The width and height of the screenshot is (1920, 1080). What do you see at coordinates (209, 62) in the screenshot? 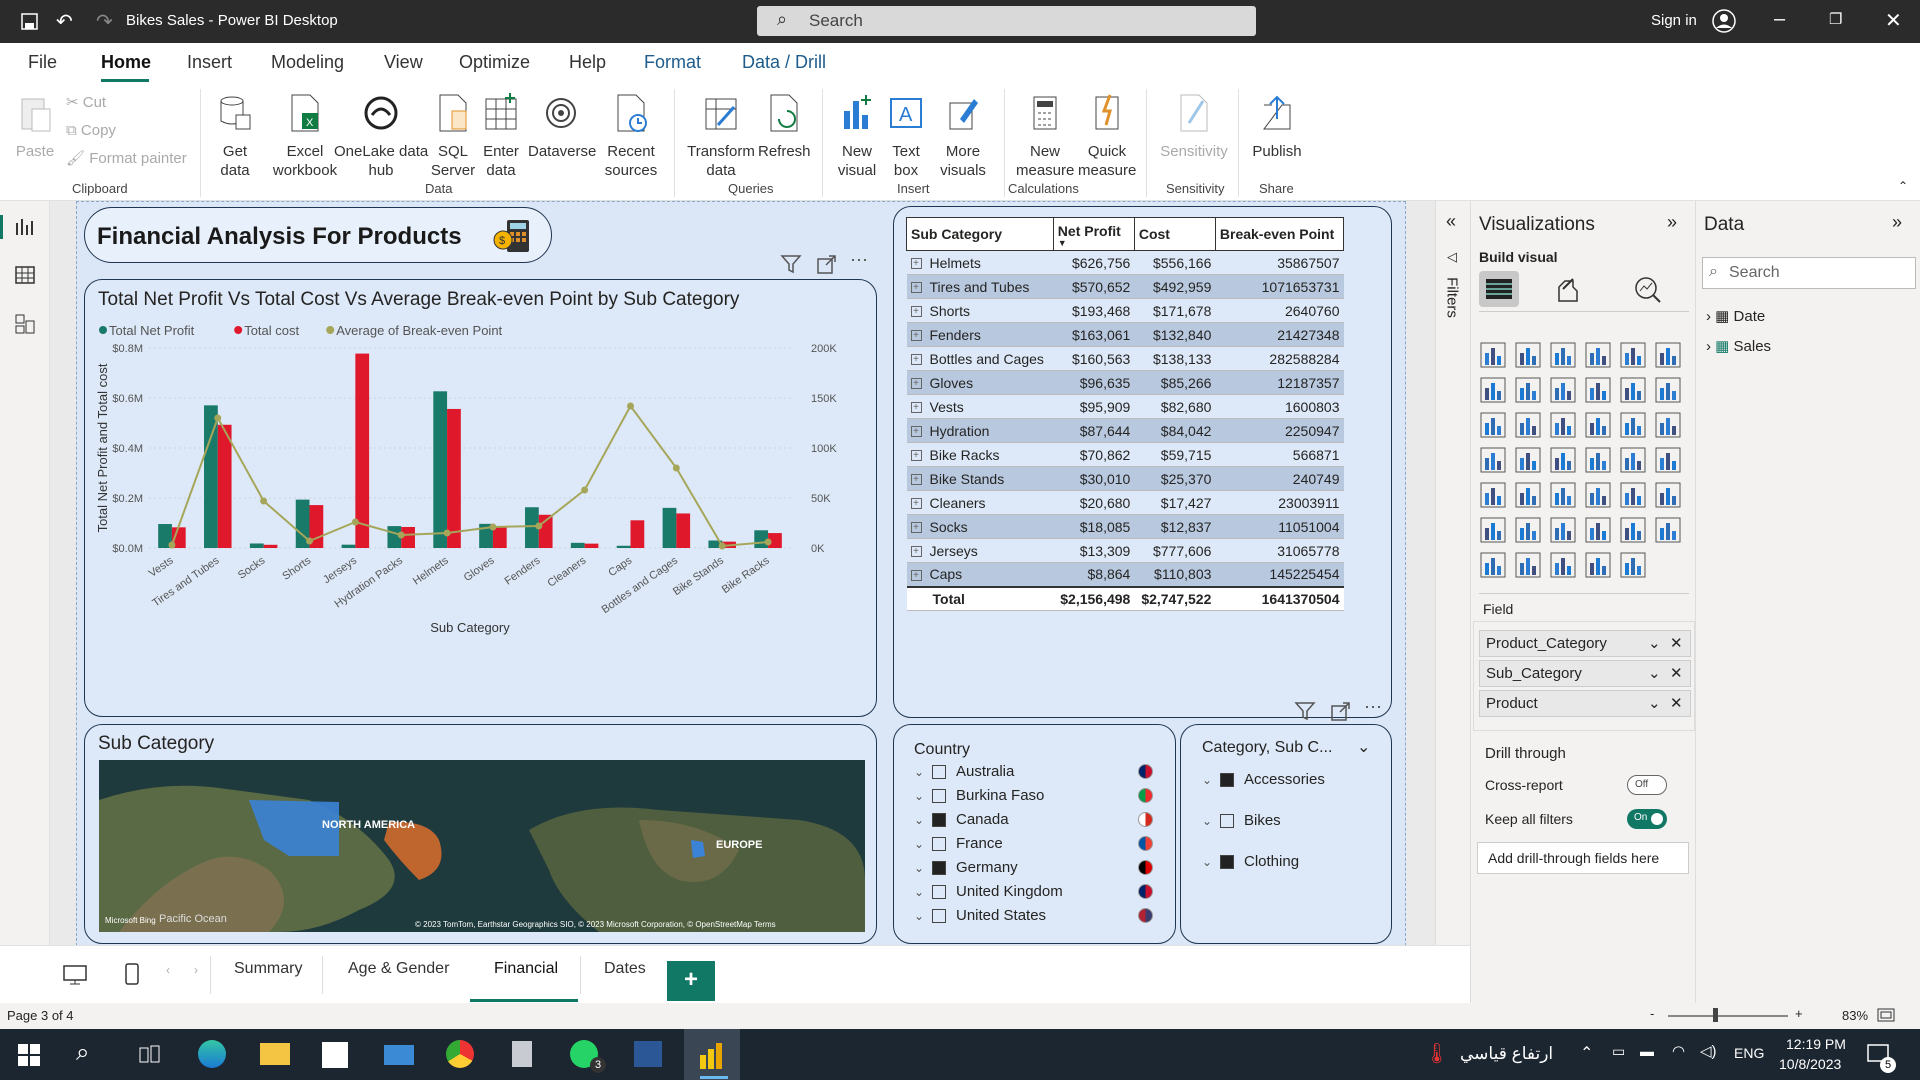
I see `menu-insert: Insert` at bounding box center [209, 62].